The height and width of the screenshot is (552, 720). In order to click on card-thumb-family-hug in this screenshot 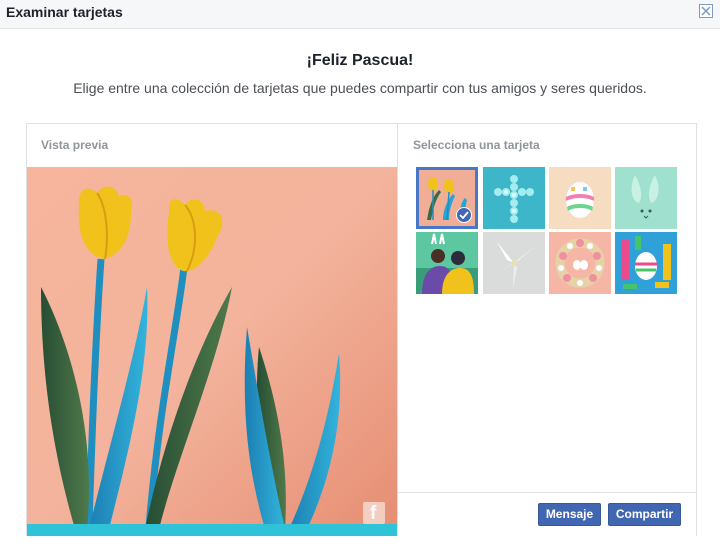, I will do `click(447, 263)`.